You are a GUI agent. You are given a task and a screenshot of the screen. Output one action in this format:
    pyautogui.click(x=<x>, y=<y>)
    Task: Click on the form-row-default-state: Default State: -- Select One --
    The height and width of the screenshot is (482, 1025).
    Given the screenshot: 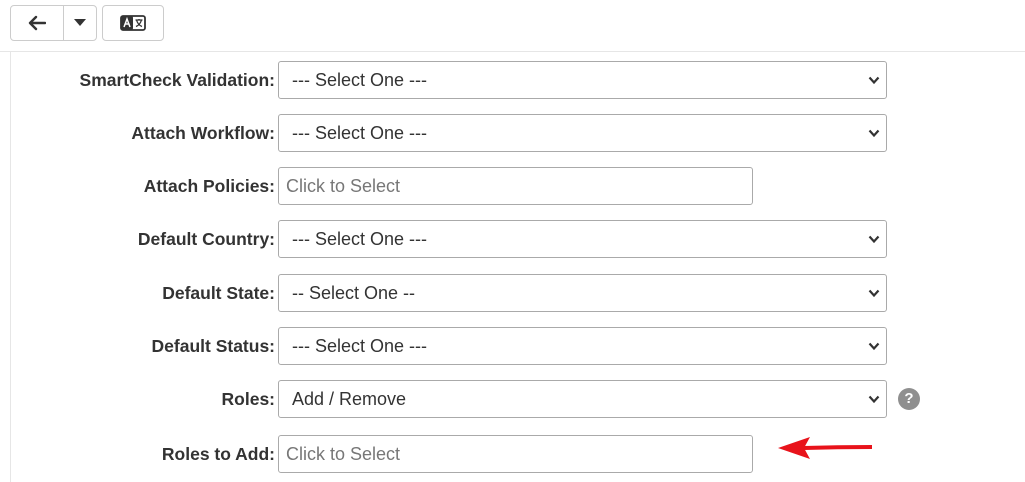 What is the action you would take?
    pyautogui.click(x=518, y=293)
    